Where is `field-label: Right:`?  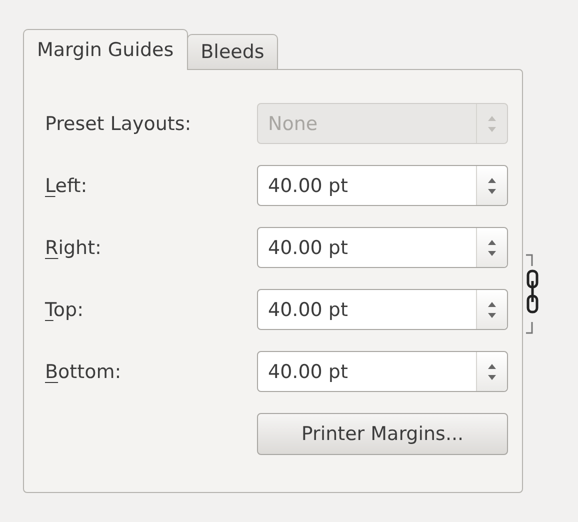 field-label: Right: is located at coordinates (73, 247).